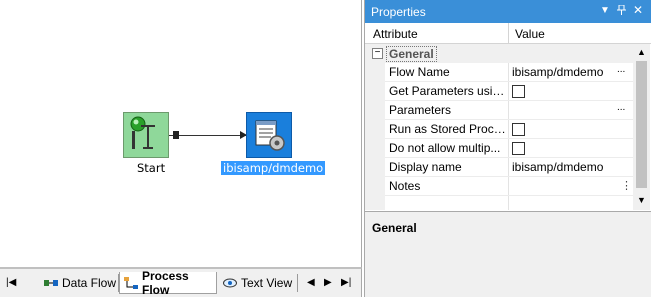  What do you see at coordinates (89, 283) in the screenshot?
I see `tab-data-flow-label: Data Flow` at bounding box center [89, 283].